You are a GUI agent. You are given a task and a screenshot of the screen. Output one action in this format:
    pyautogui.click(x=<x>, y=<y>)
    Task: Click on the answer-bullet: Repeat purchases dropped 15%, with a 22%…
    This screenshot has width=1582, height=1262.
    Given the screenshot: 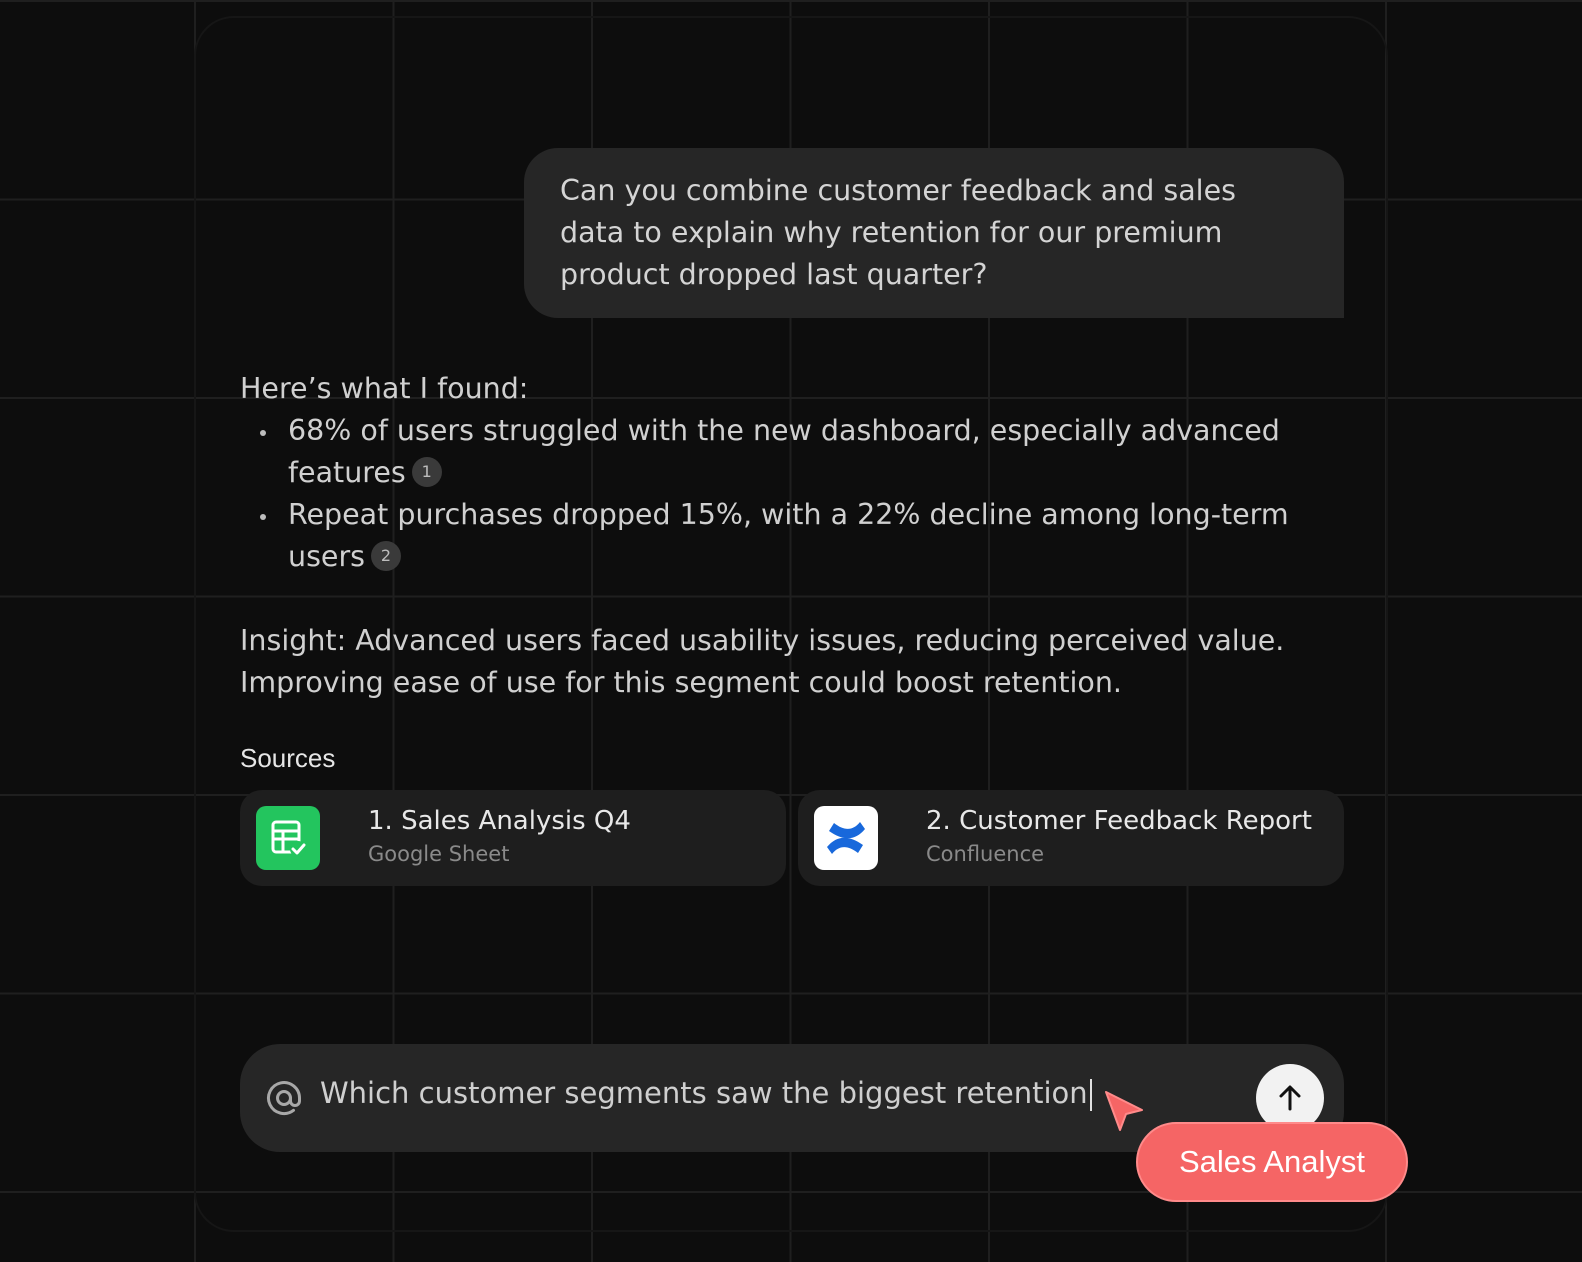 What is the action you would take?
    pyautogui.click(x=805, y=536)
    